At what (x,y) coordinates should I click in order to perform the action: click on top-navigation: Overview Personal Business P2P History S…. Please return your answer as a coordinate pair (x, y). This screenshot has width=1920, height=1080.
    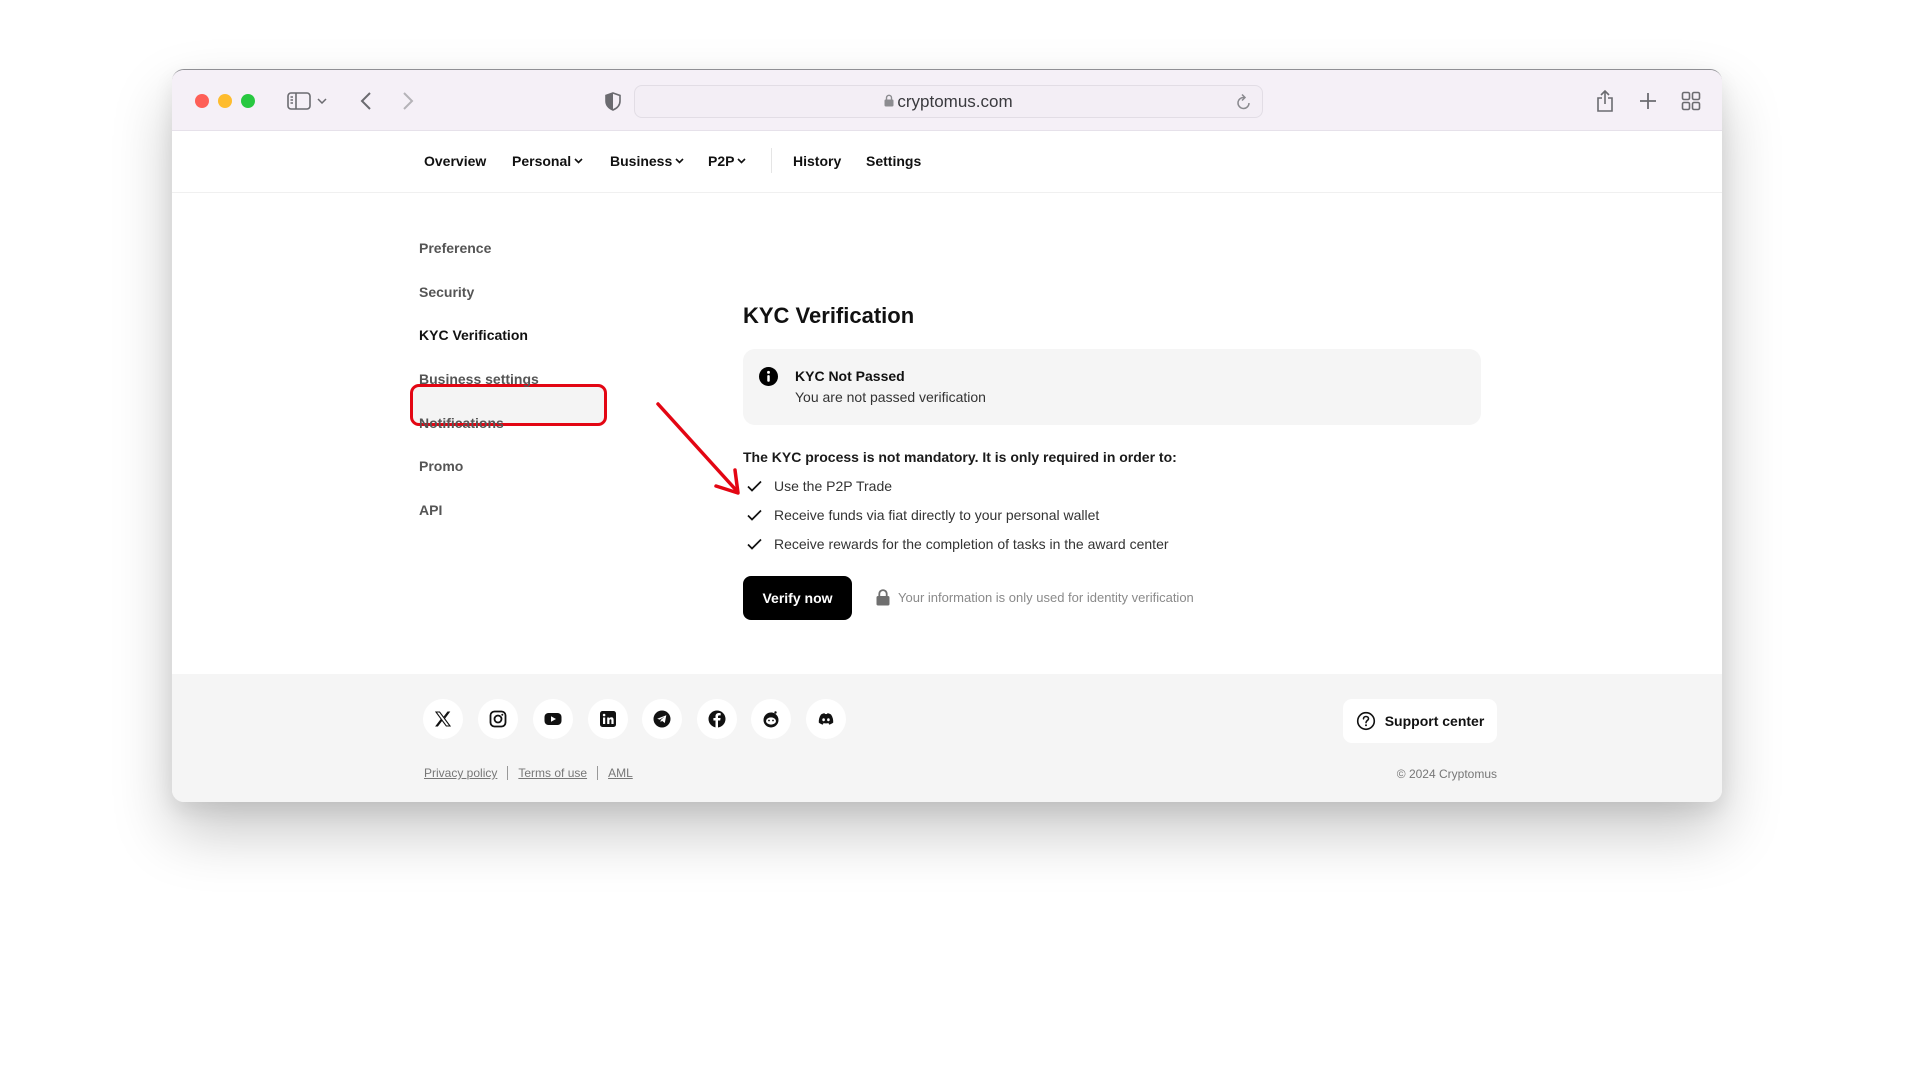
    Looking at the image, I should click on (947, 161).